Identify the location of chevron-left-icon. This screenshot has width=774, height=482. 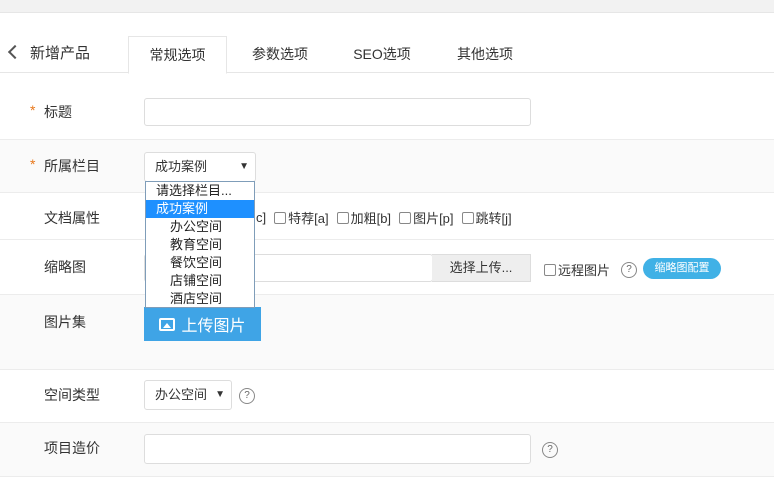
(15, 51).